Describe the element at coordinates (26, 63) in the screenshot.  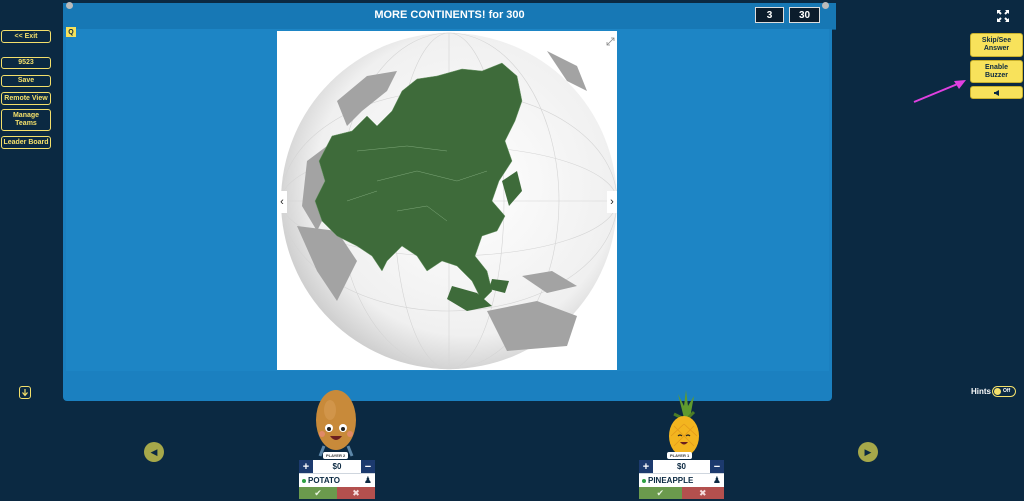
I see `game-code: 9523` at that location.